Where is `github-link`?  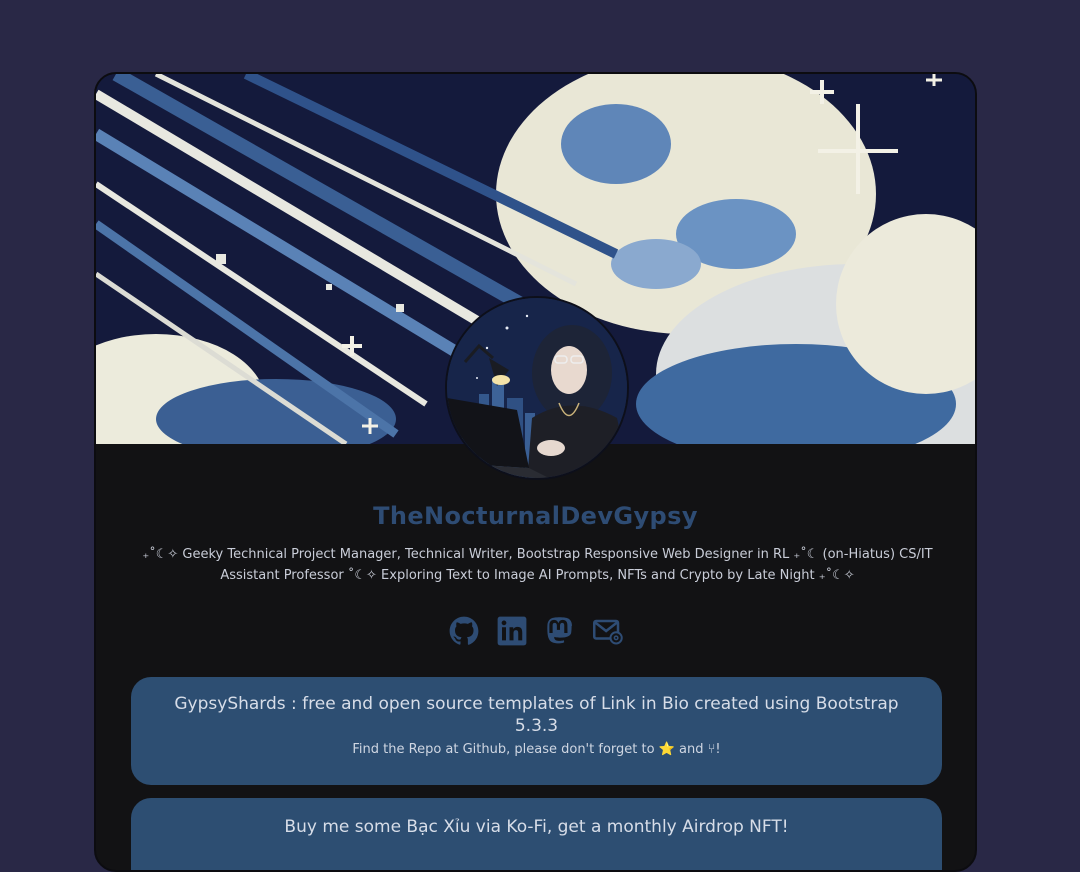
github-link is located at coordinates (464, 631).